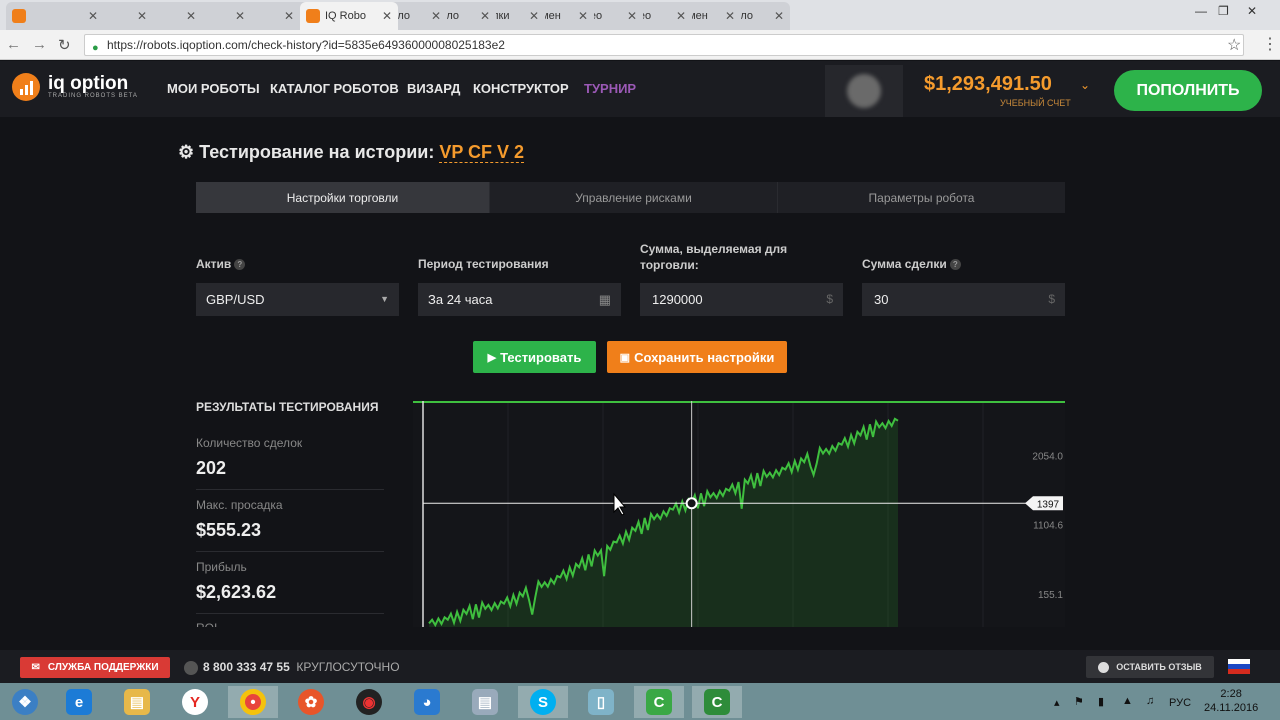 The height and width of the screenshot is (720, 1280). Describe the element at coordinates (963, 299) in the screenshot. I see `deal-amount-input: 30 $` at that location.